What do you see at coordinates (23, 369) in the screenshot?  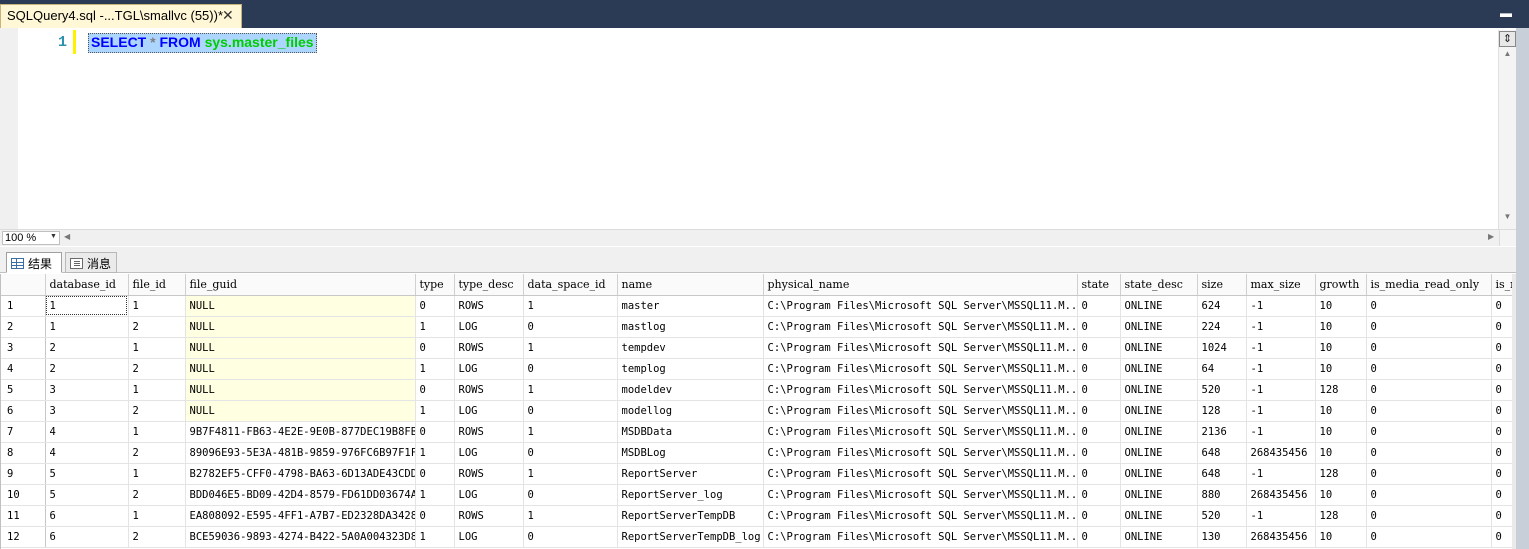 I see `row-number: 4` at bounding box center [23, 369].